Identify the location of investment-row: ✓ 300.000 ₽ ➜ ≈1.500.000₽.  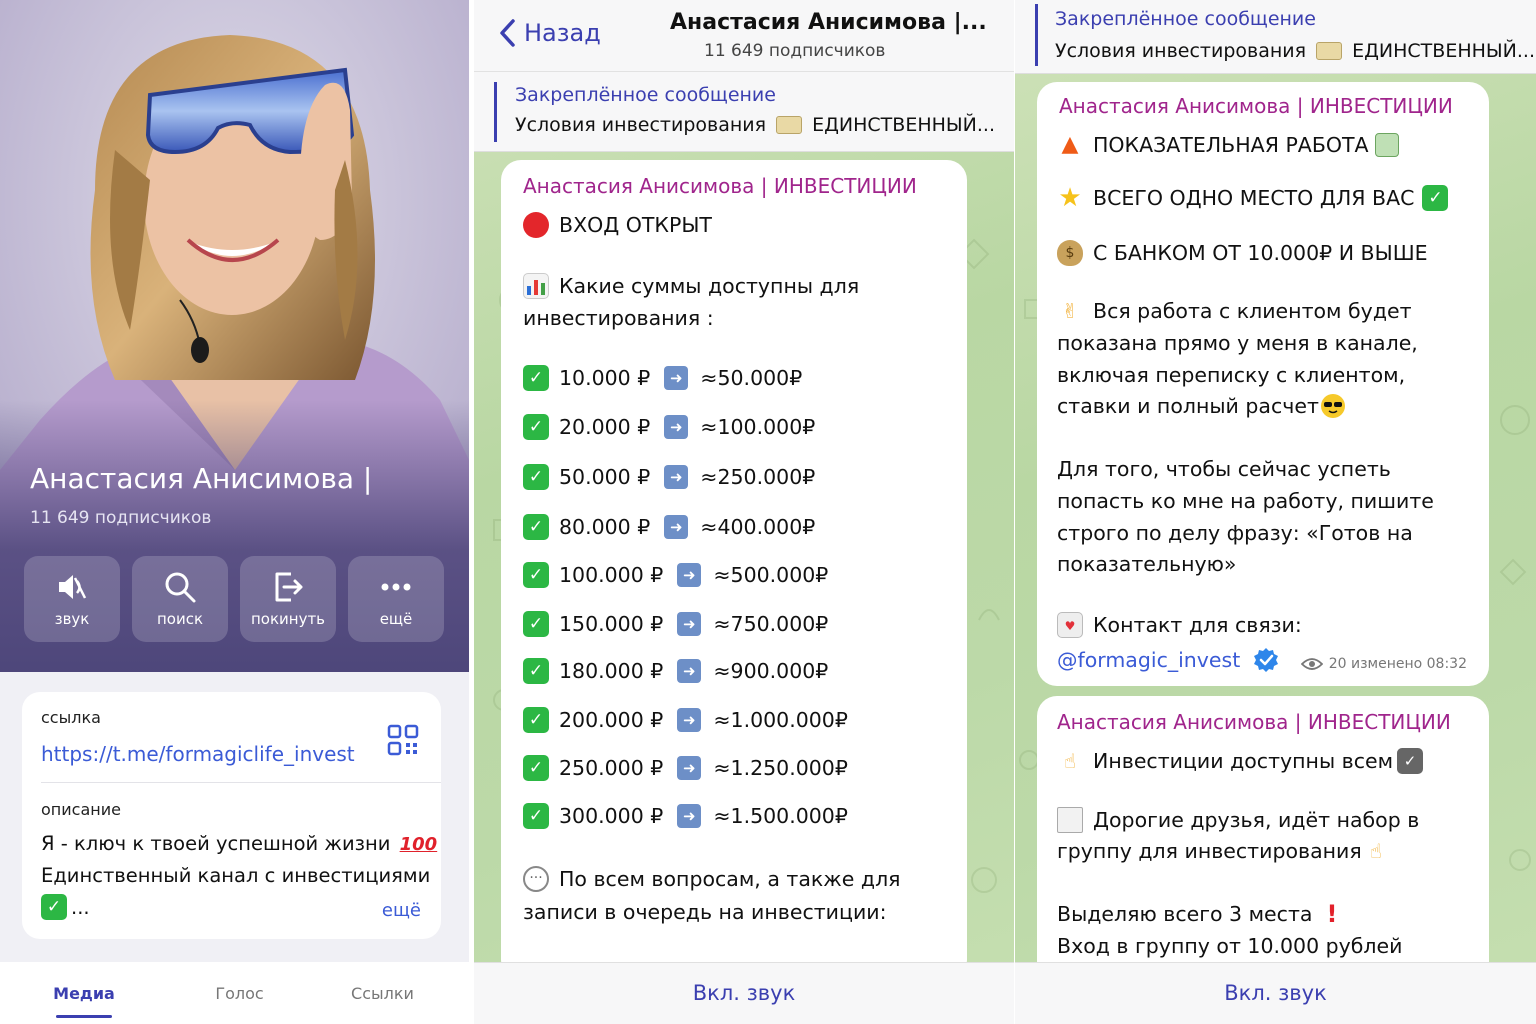
(685, 816).